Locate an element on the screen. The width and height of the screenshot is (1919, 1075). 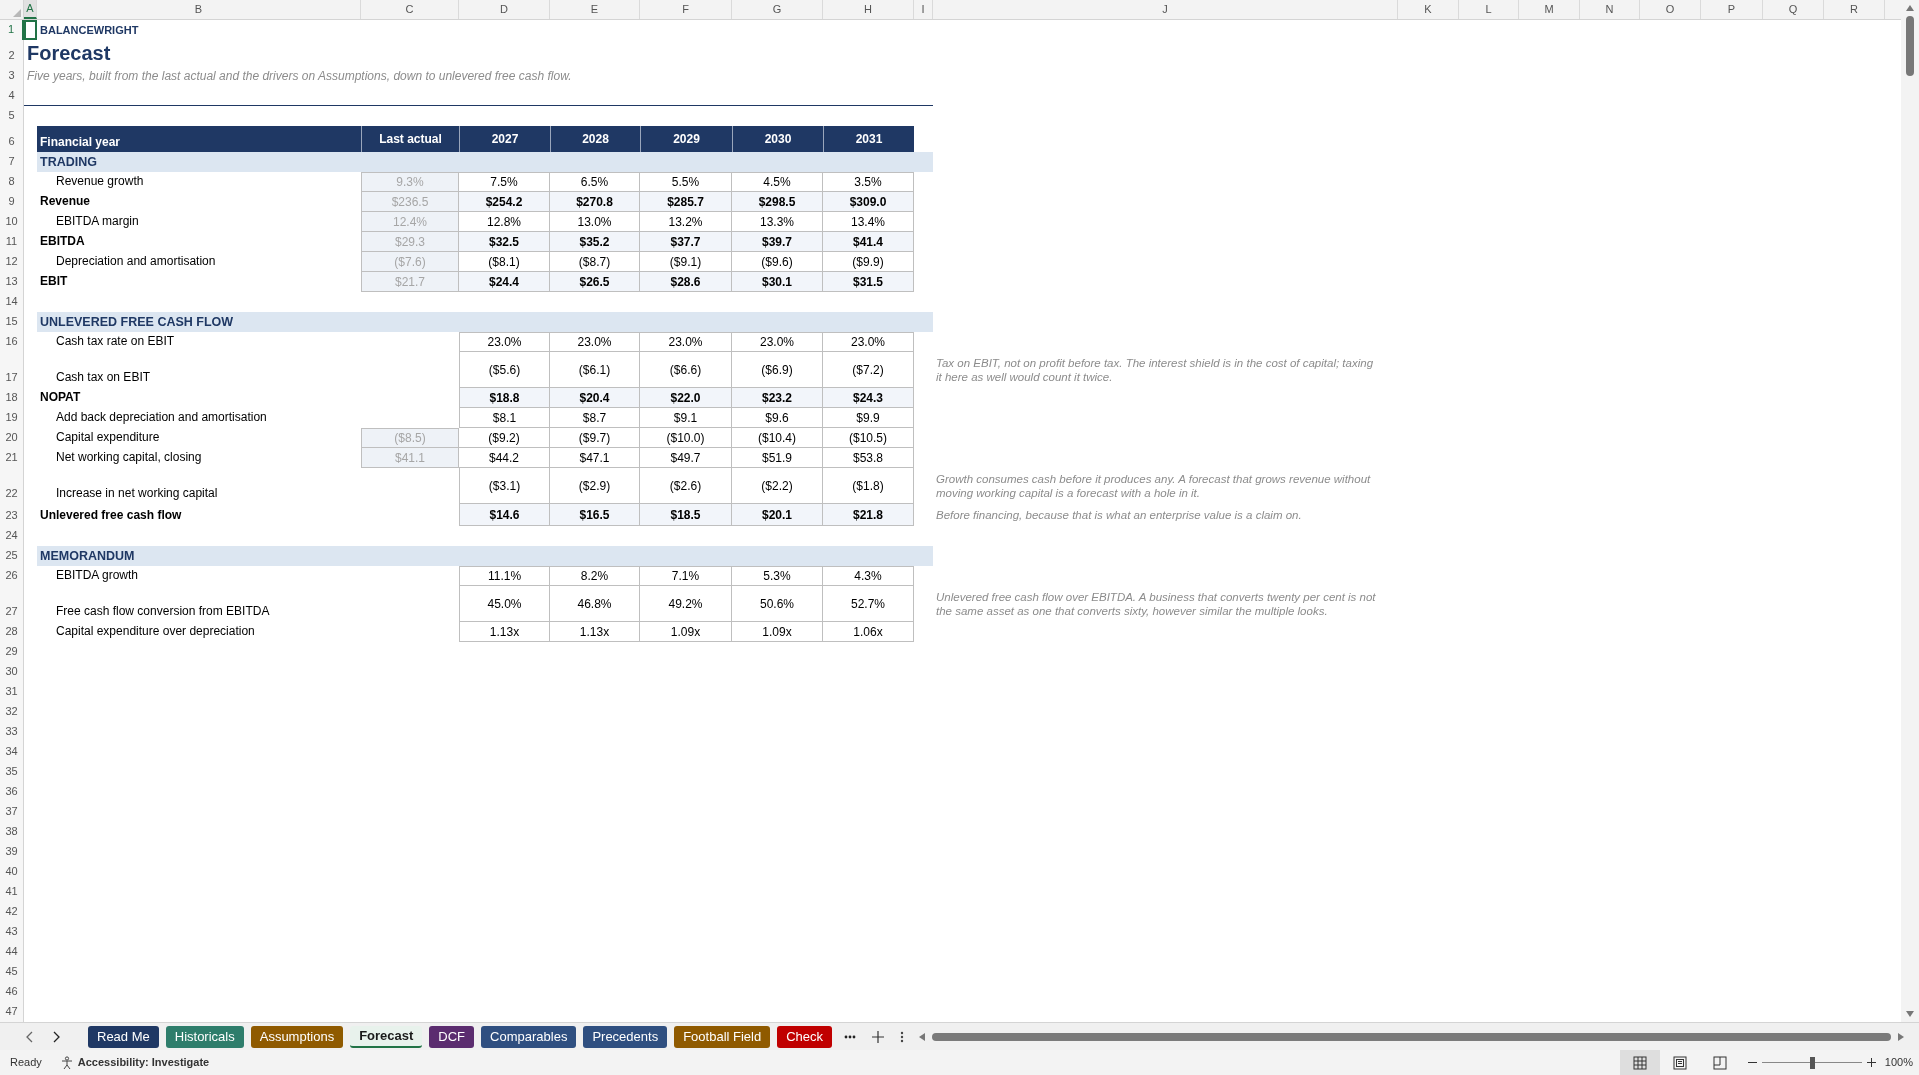
row-header: 15 is located at coordinates (12, 322).